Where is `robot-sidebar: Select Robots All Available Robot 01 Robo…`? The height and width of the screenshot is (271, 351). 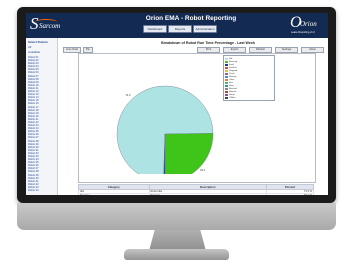
robot-sidebar: Select Robots All Available Robot 01 Robo… is located at coordinates (42, 116).